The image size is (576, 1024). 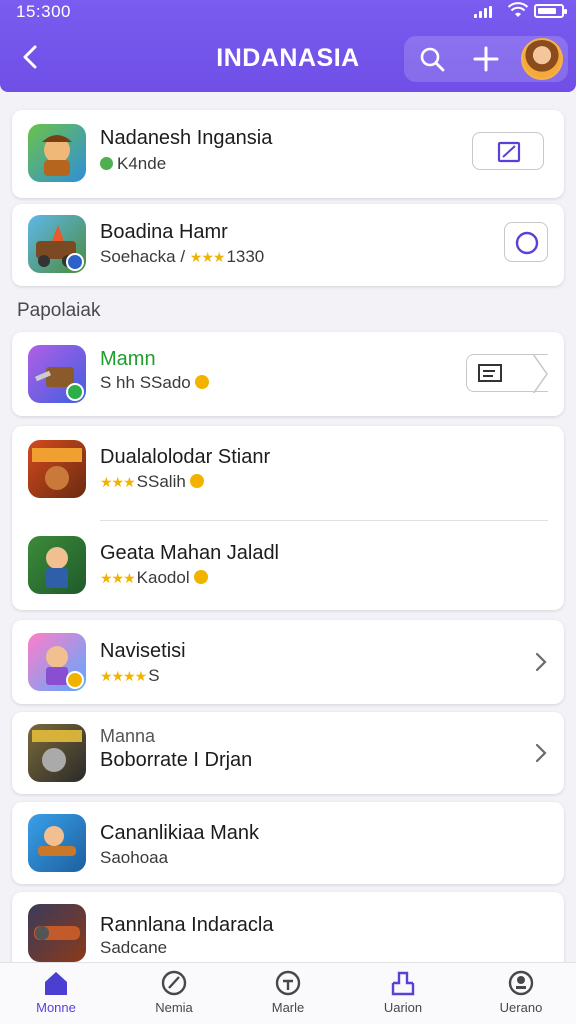 What do you see at coordinates (143, 651) in the screenshot?
I see `item-title: Navisetisi` at bounding box center [143, 651].